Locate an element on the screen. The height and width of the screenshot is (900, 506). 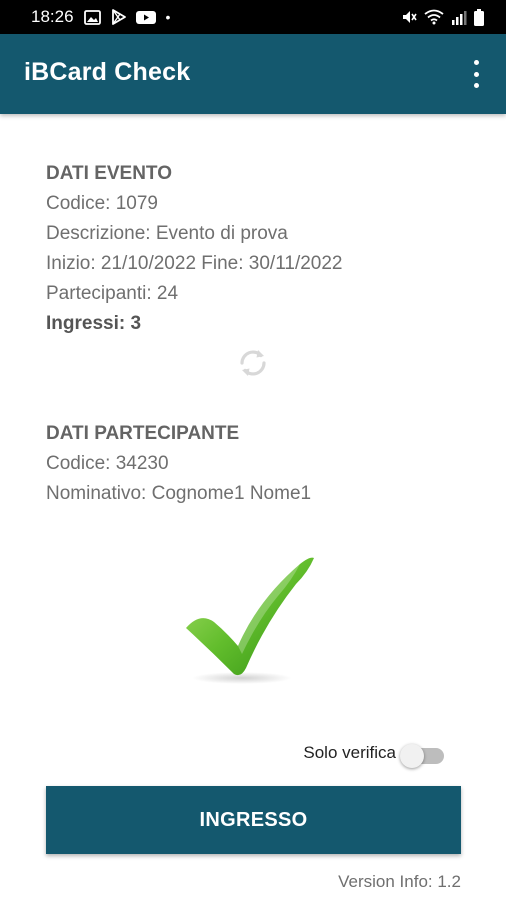
solo-verifica-label: Solo verifica is located at coordinates (349, 752).